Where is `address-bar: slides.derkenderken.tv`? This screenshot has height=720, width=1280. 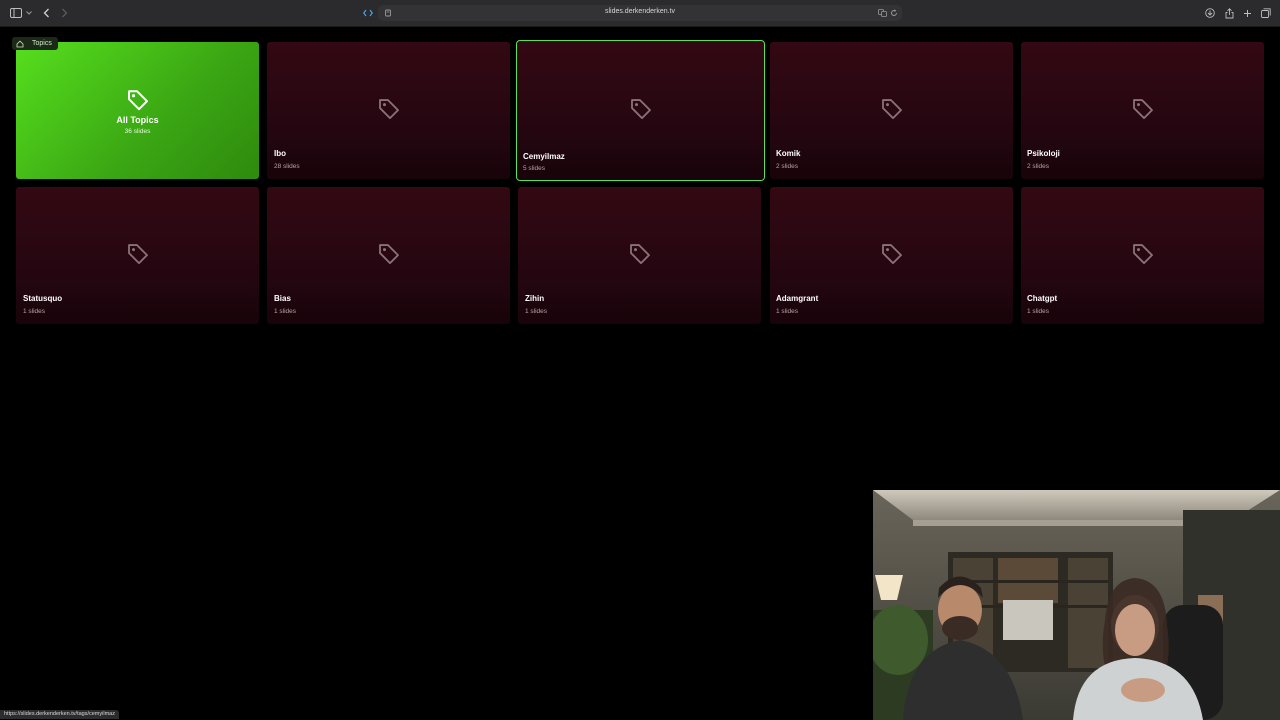
address-bar: slides.derkenderken.tv is located at coordinates (640, 13).